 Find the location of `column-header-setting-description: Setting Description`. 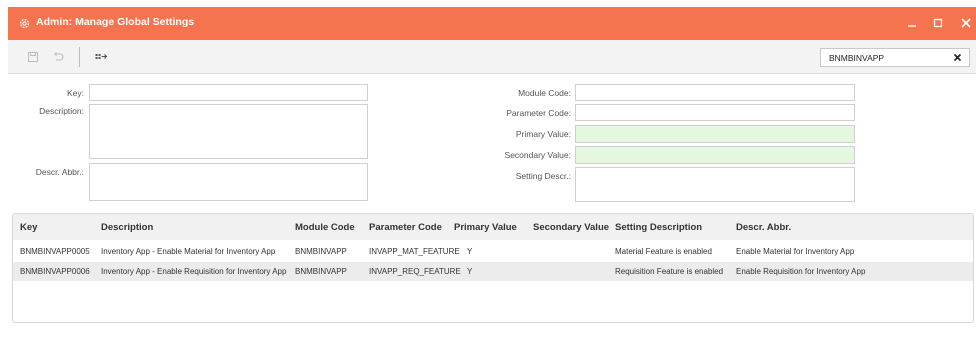

column-header-setting-description: Setting Description is located at coordinates (658, 227).